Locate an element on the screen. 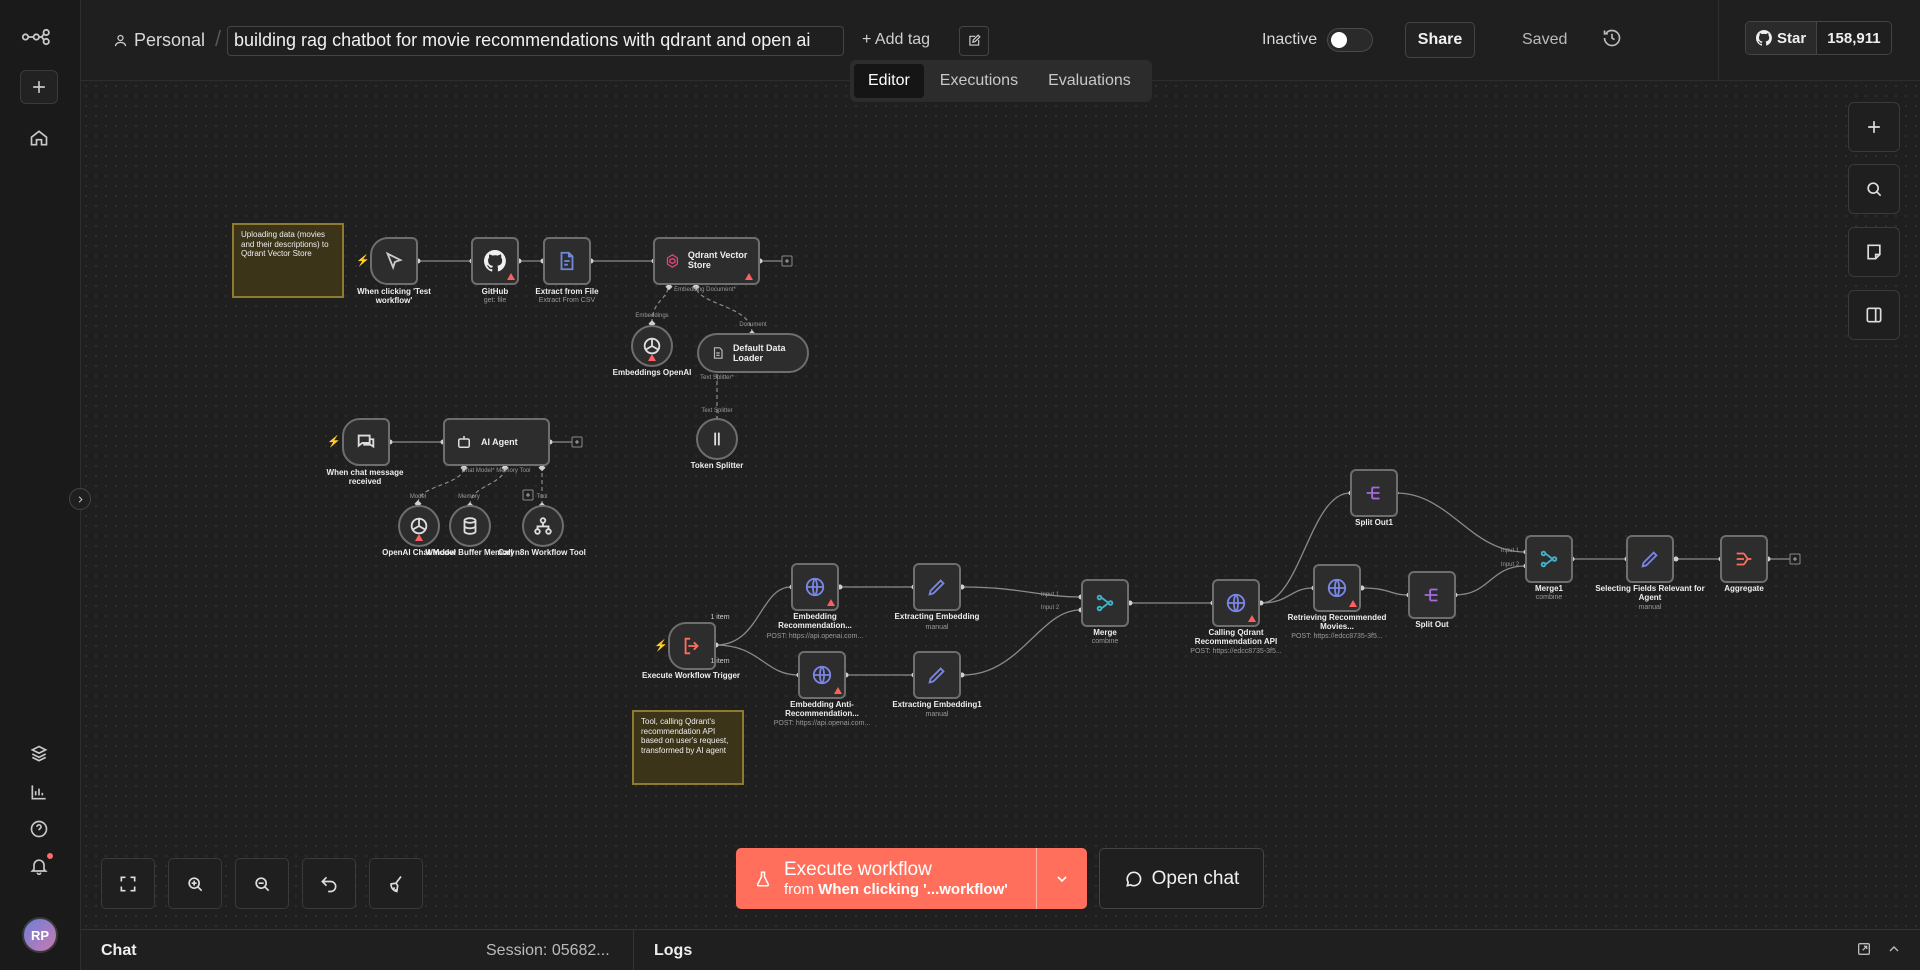 This screenshot has height=970, width=1920. create-button is located at coordinates (39, 87).